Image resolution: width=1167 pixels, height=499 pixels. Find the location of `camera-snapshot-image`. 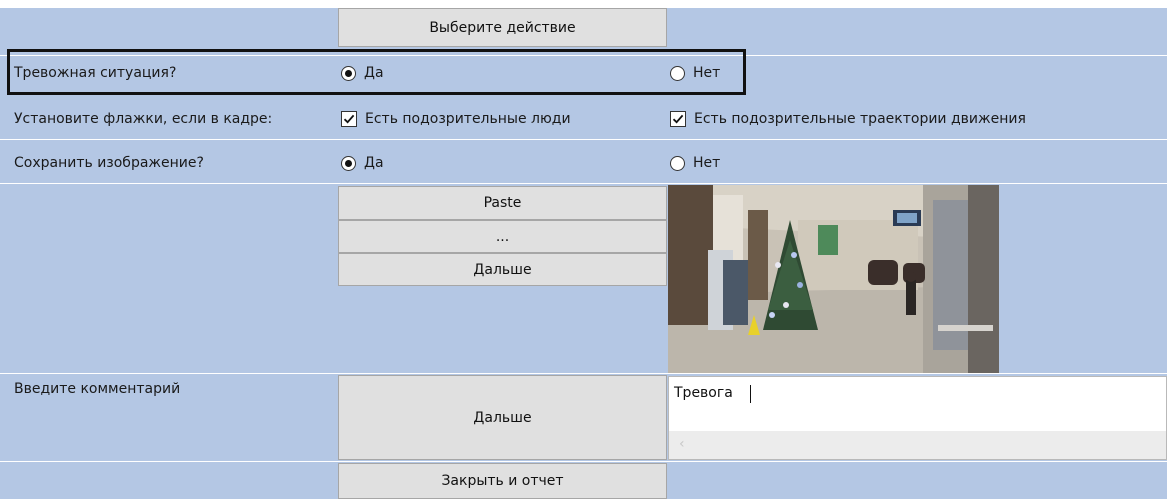

camera-snapshot-image is located at coordinates (833, 279).